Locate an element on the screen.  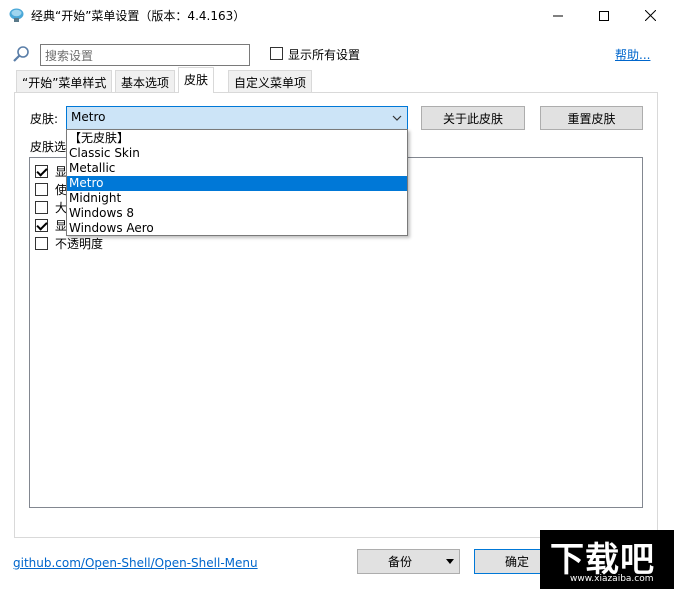
search-icon is located at coordinates (21, 54).